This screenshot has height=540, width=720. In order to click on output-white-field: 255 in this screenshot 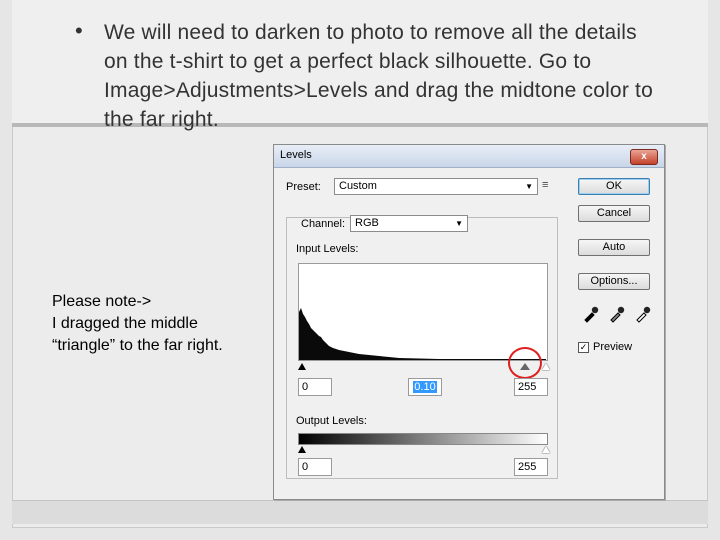, I will do `click(531, 467)`.